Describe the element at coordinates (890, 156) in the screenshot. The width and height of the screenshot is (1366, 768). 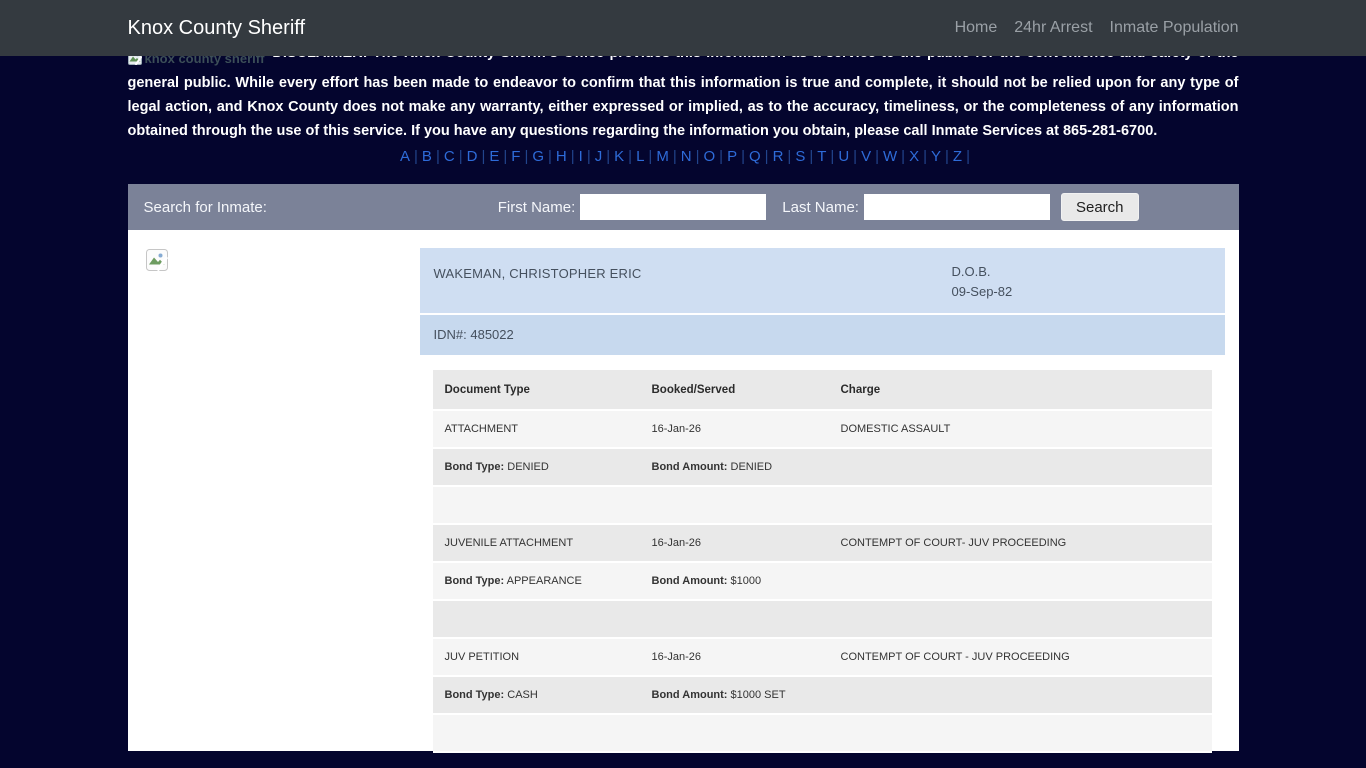
I see `alphabet-letter-W: W` at that location.